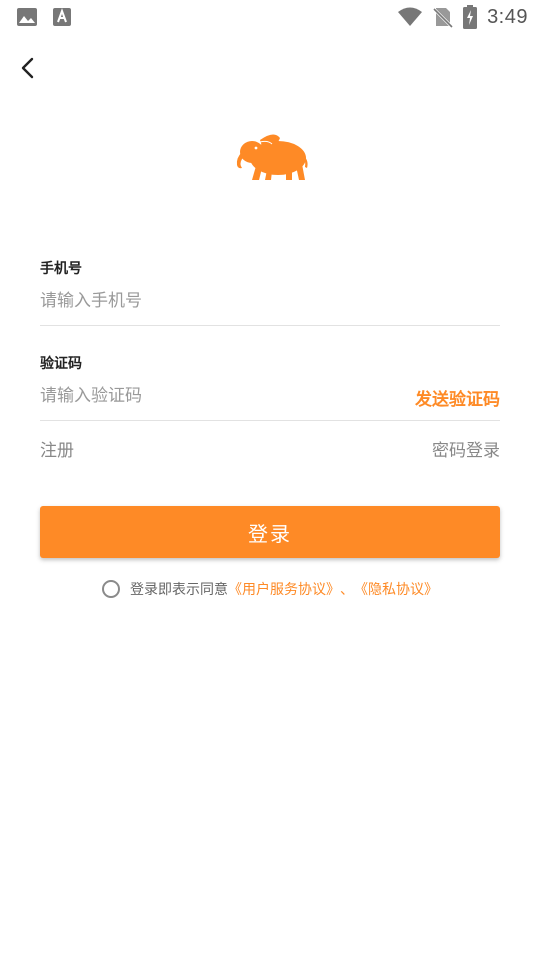 The image size is (540, 960). Describe the element at coordinates (507, 16) in the screenshot. I see `clock: 3:49` at that location.